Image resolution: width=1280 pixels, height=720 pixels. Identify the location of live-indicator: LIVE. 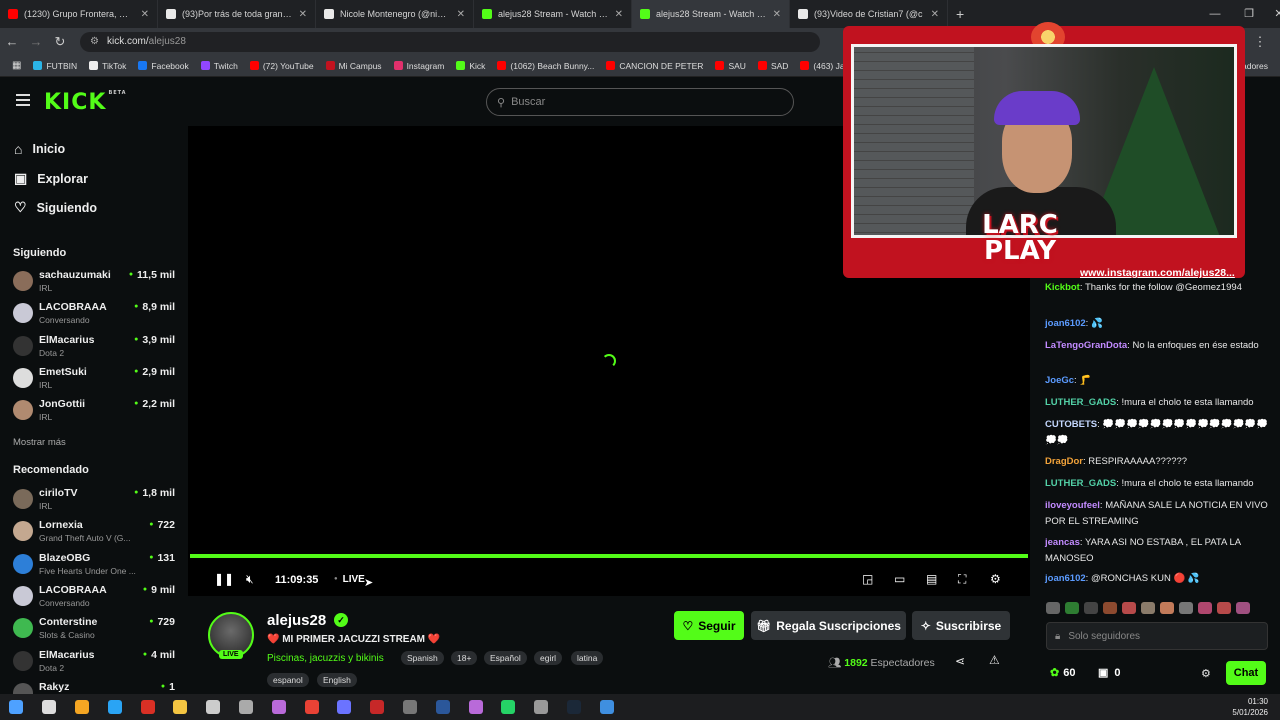
(349, 579).